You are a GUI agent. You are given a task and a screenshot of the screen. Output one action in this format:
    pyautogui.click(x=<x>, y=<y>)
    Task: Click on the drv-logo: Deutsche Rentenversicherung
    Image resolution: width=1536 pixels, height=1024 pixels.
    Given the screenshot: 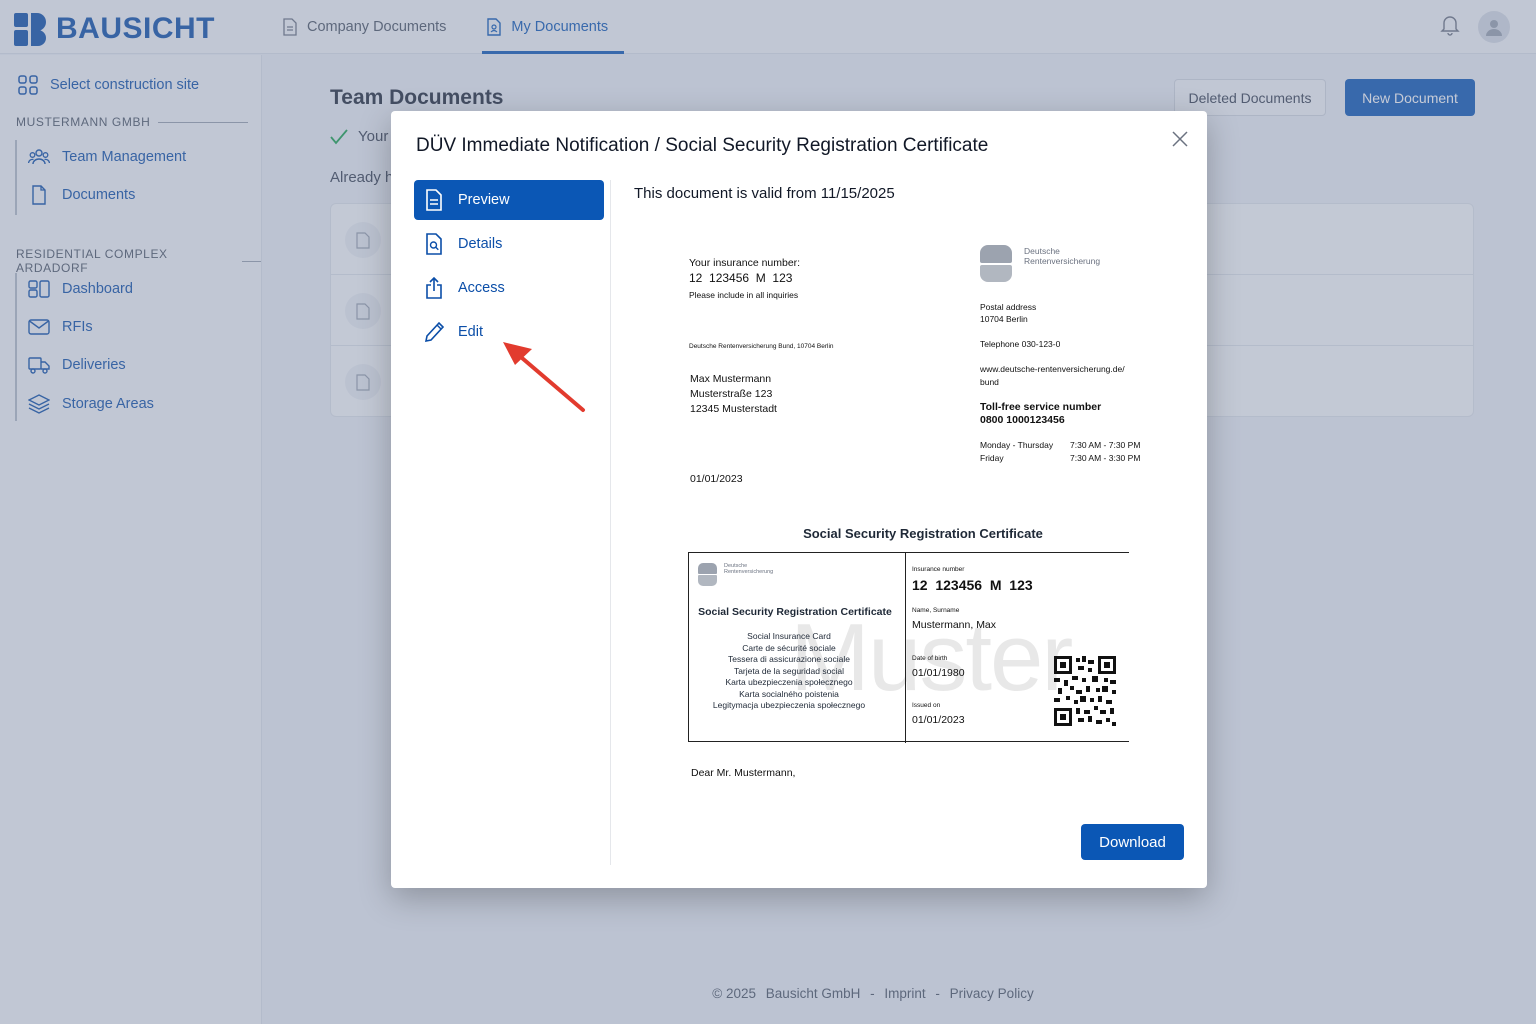 What is the action you would take?
    pyautogui.click(x=1040, y=264)
    